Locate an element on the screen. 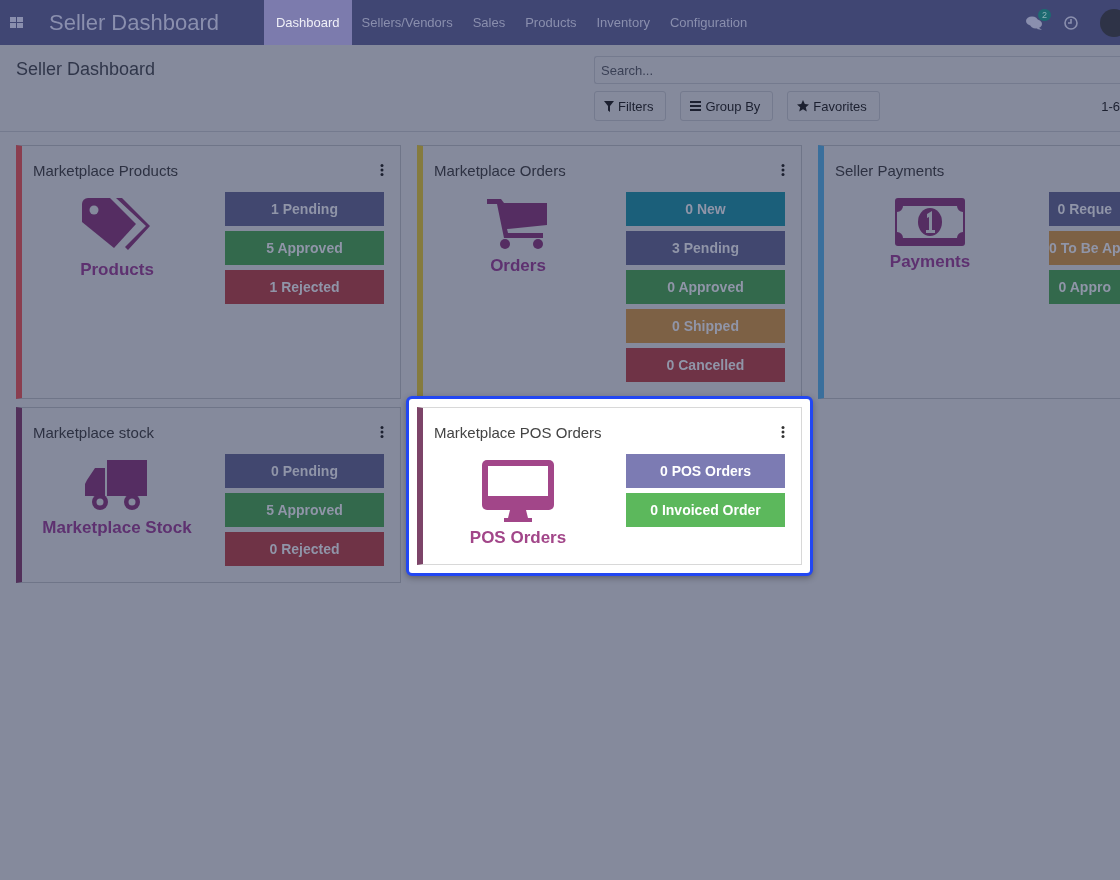  message-count-badge: 2 is located at coordinates (1044, 14).